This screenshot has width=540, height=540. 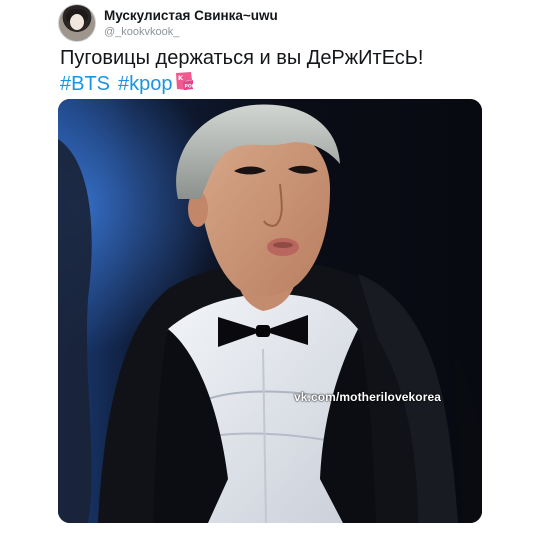 I want to click on svg-text: POP, so click(x=189, y=87).